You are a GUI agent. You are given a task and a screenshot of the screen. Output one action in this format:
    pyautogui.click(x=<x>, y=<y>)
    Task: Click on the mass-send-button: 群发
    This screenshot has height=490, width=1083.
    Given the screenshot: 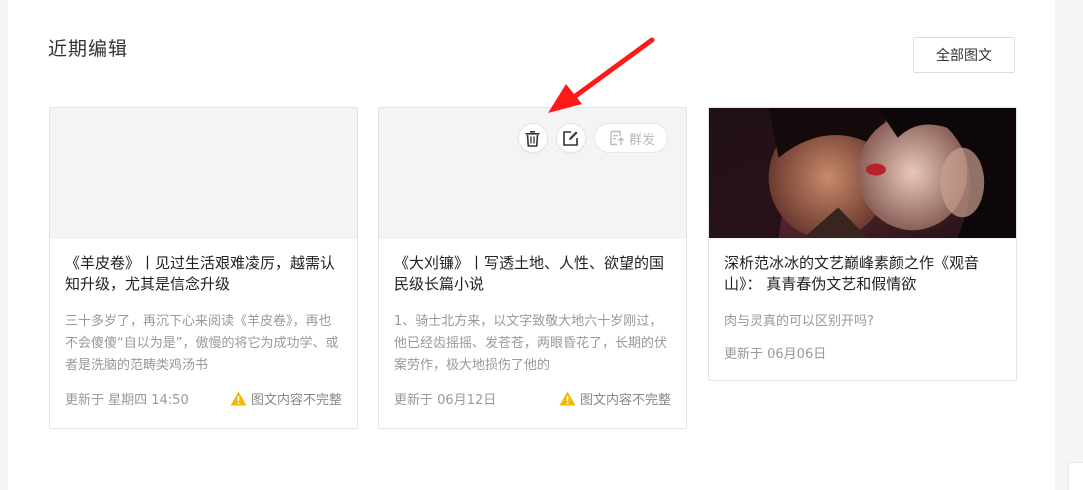 What is the action you would take?
    pyautogui.click(x=630, y=138)
    